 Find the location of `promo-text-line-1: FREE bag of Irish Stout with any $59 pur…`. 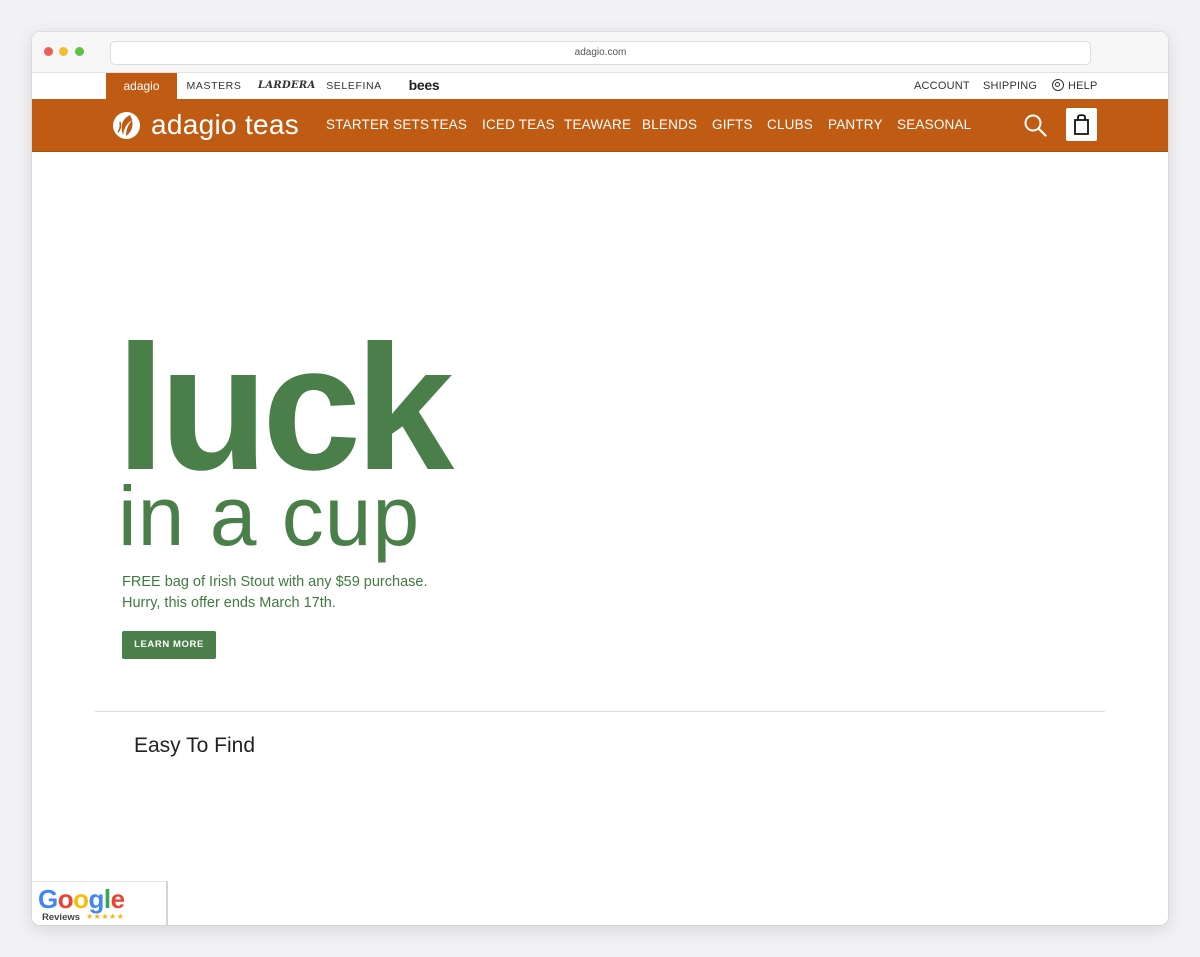

promo-text-line-1: FREE bag of Irish Stout with any $59 pur… is located at coordinates (275, 582).